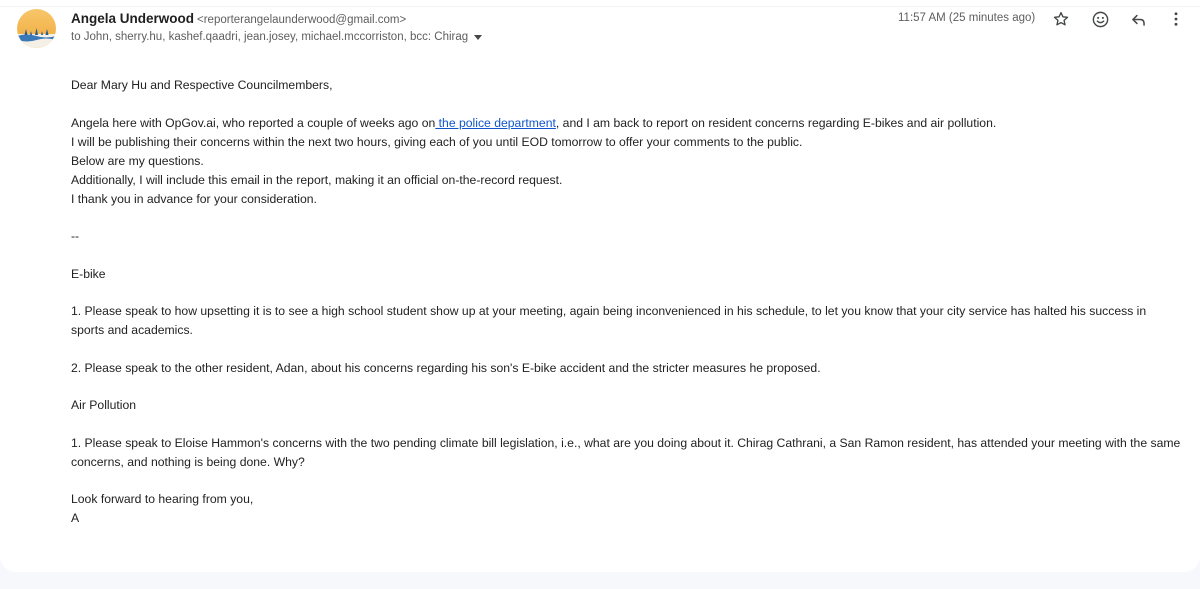 This screenshot has width=1200, height=589. Describe the element at coordinates (75, 518) in the screenshot. I see `signature: A` at that location.